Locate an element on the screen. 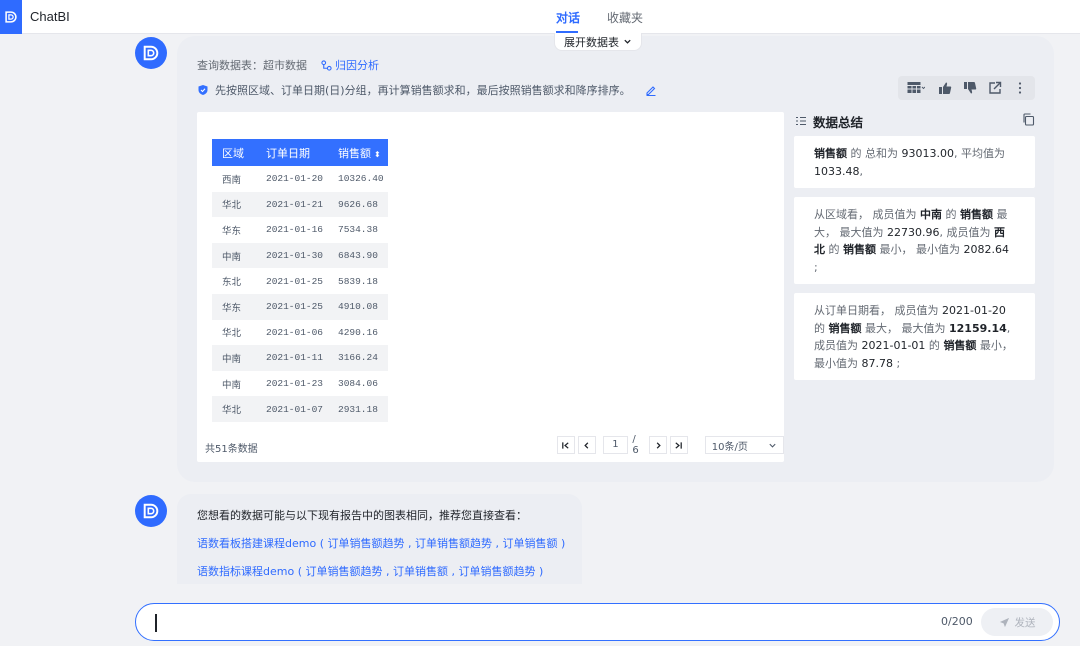  send-label: 发送 is located at coordinates (1025, 622).